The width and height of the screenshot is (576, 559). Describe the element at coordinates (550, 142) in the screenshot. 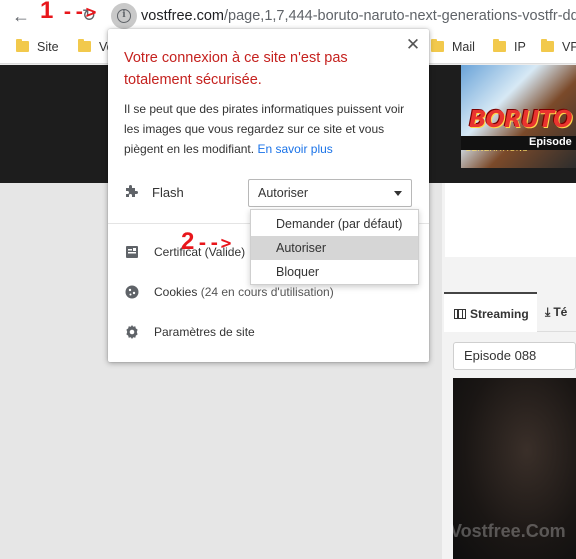

I see `banner-episode-text: Episode` at that location.